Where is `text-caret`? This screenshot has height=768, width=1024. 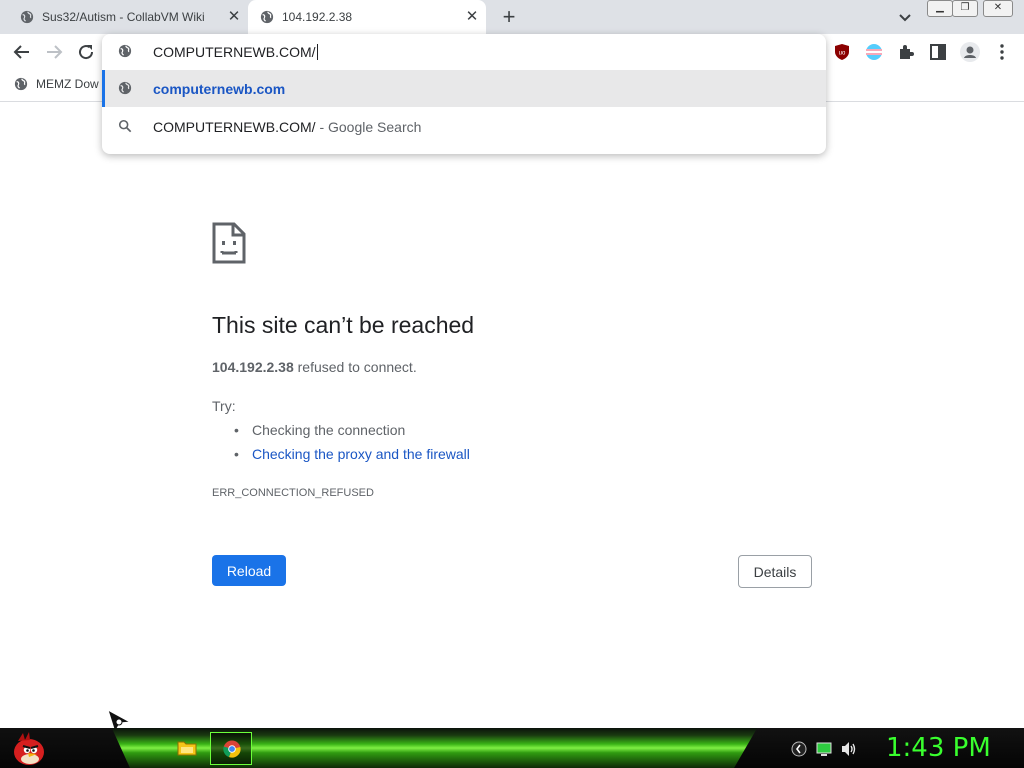 text-caret is located at coordinates (317, 52).